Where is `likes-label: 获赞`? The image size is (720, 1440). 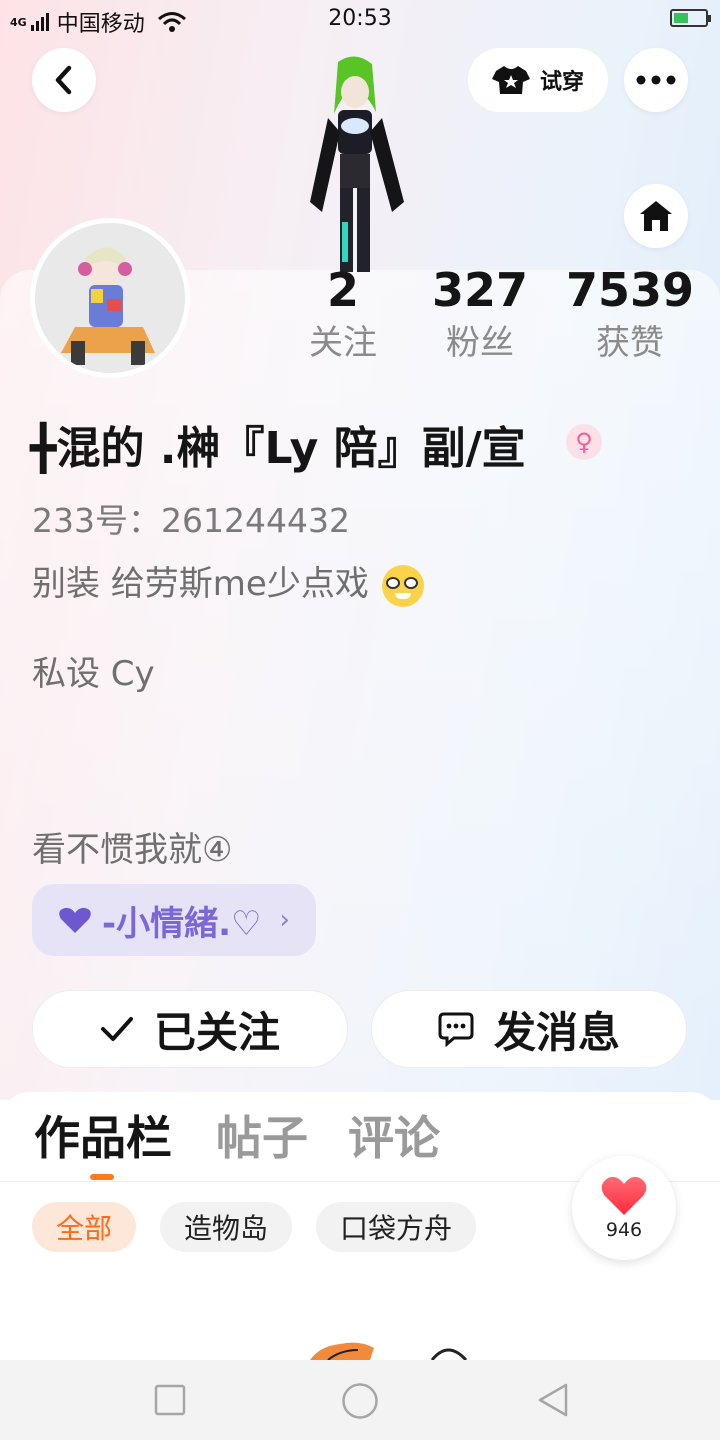
likes-label: 获赞 is located at coordinates (630, 343).